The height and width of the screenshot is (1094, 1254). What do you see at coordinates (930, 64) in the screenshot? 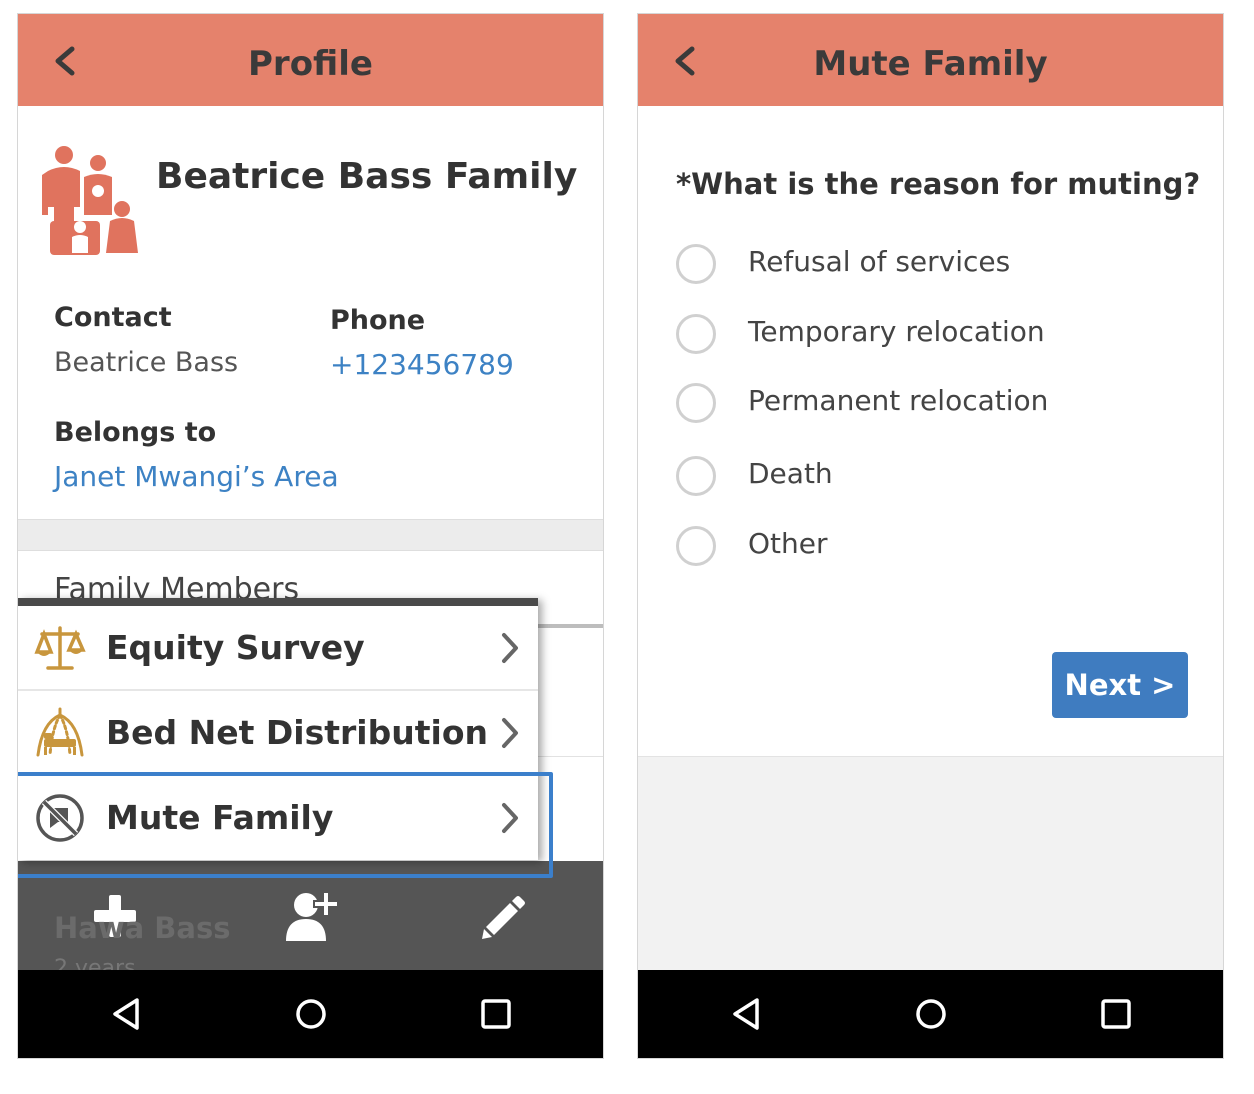
I see `page-title: Mute Family` at bounding box center [930, 64].